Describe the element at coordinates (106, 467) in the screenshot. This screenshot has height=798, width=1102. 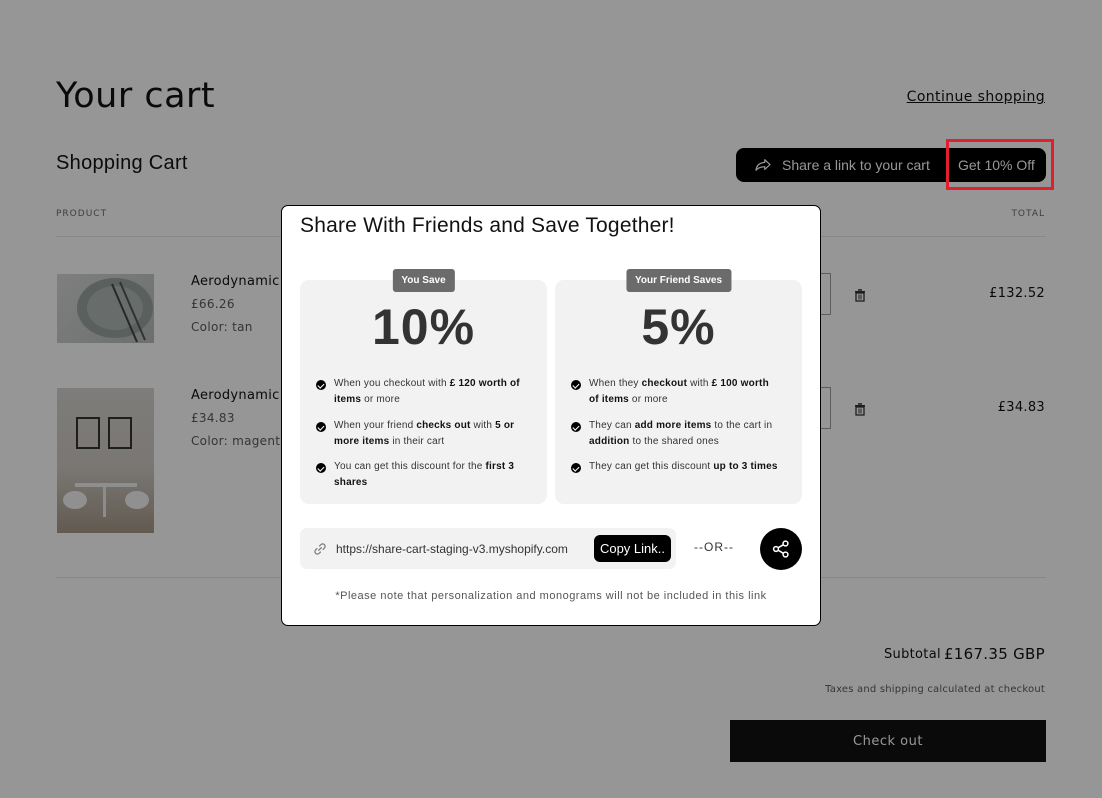
I see `room-image-icon` at that location.